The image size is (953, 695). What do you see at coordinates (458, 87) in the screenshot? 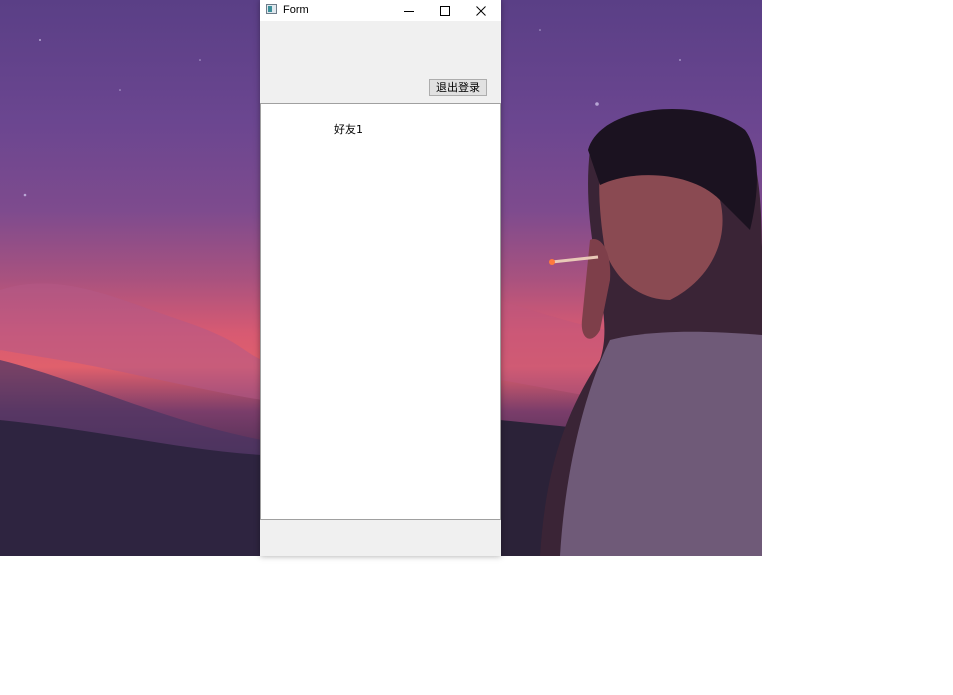
I see `logout-button: 退出登录` at bounding box center [458, 87].